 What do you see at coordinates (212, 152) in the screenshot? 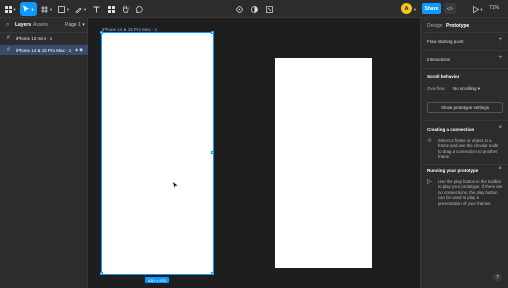
I see `connection-node` at bounding box center [212, 152].